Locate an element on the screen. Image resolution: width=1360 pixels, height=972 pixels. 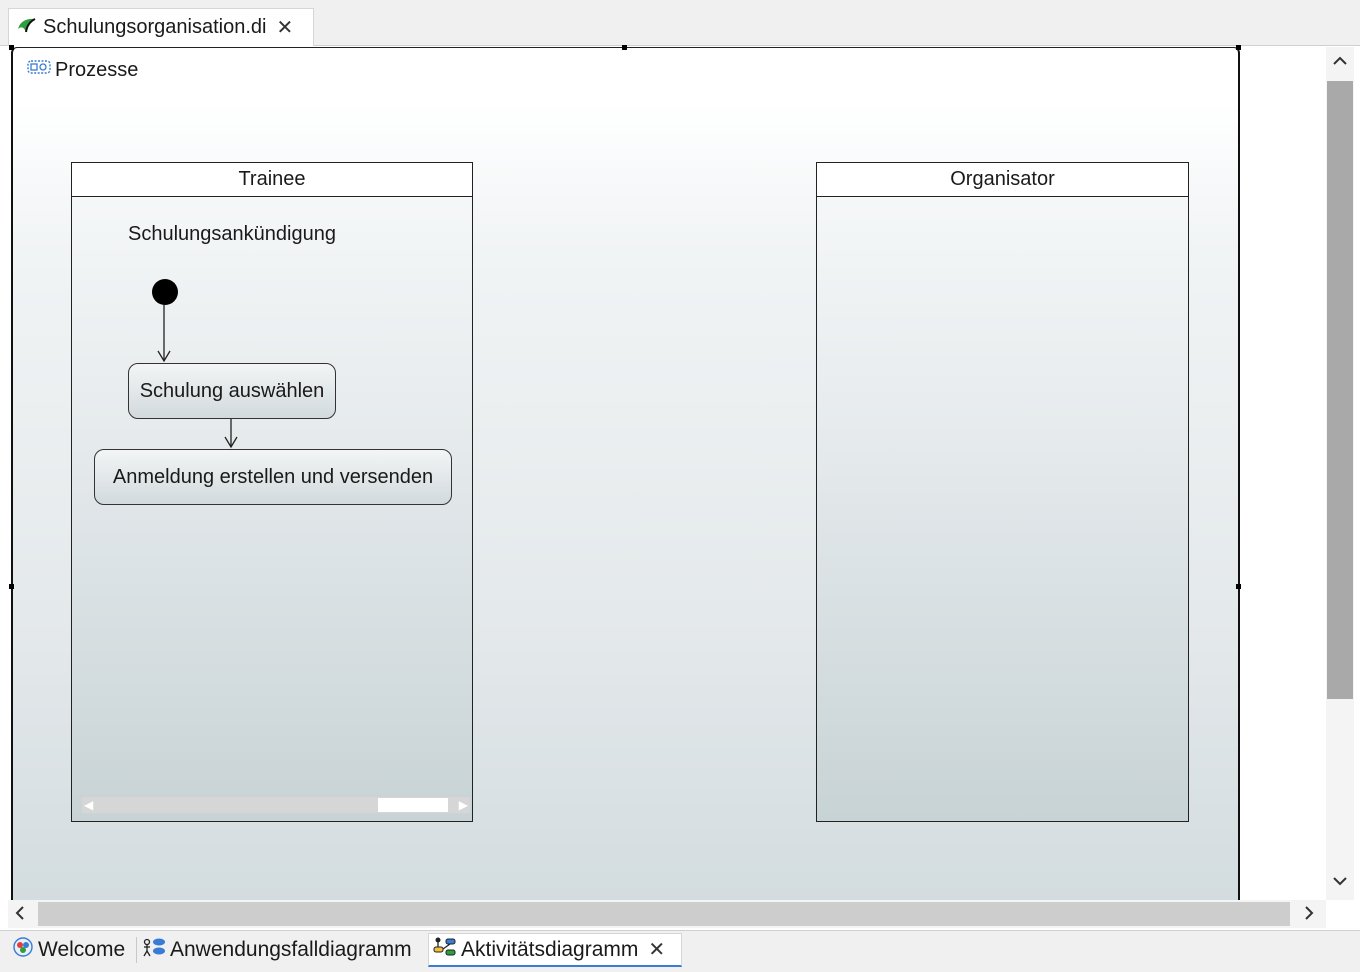
scroll-up-icon is located at coordinates (1340, 62).